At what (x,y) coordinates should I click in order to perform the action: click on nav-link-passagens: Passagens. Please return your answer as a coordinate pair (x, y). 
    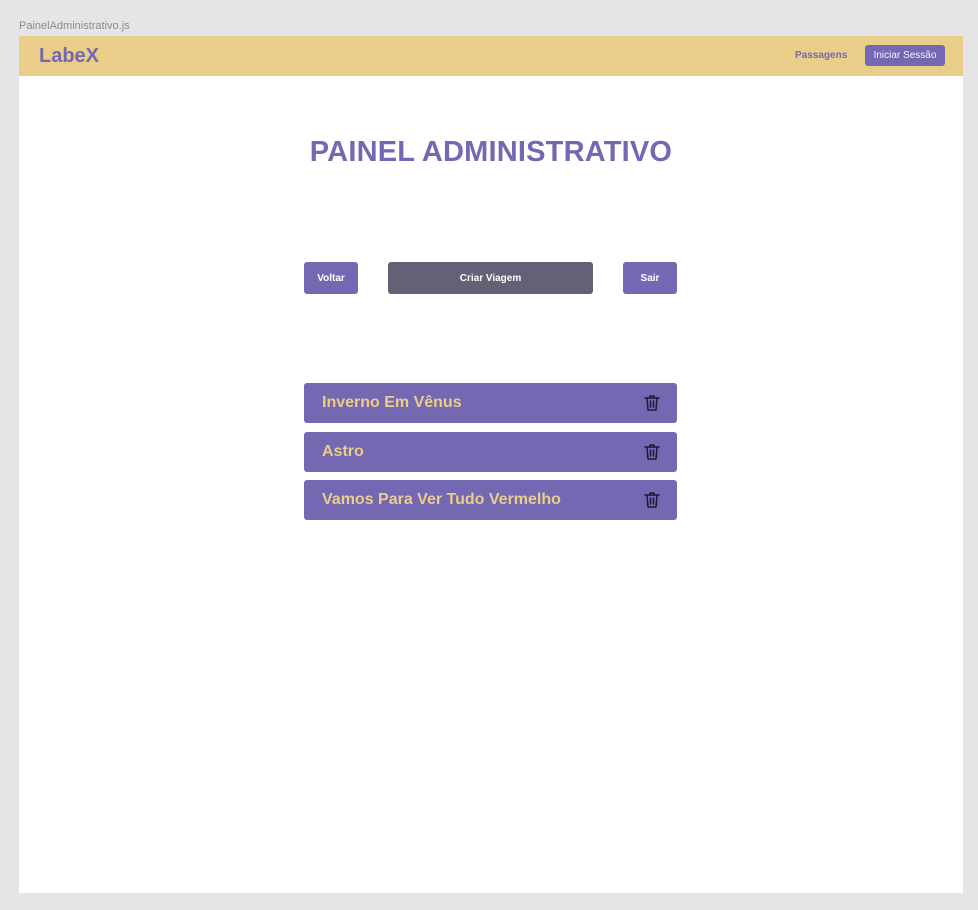
    Looking at the image, I should click on (821, 55).